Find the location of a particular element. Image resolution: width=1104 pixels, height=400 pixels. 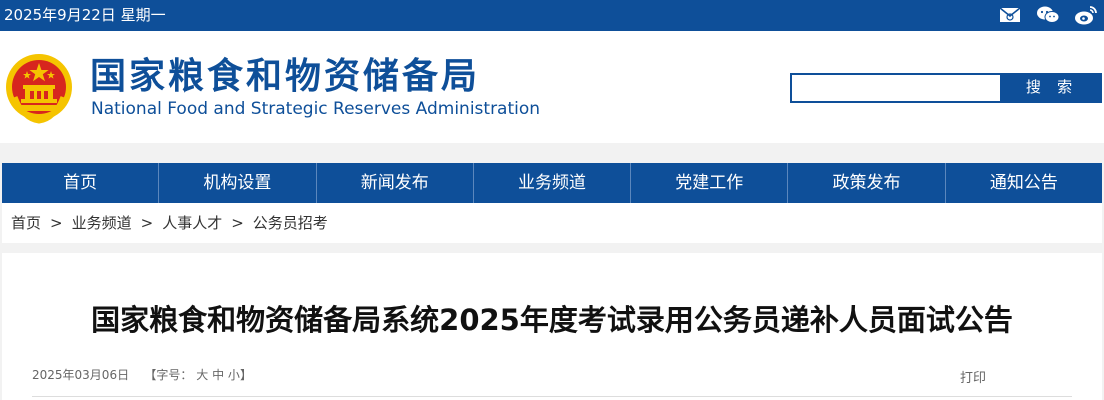

social-icons is located at coordinates (1048, 15).